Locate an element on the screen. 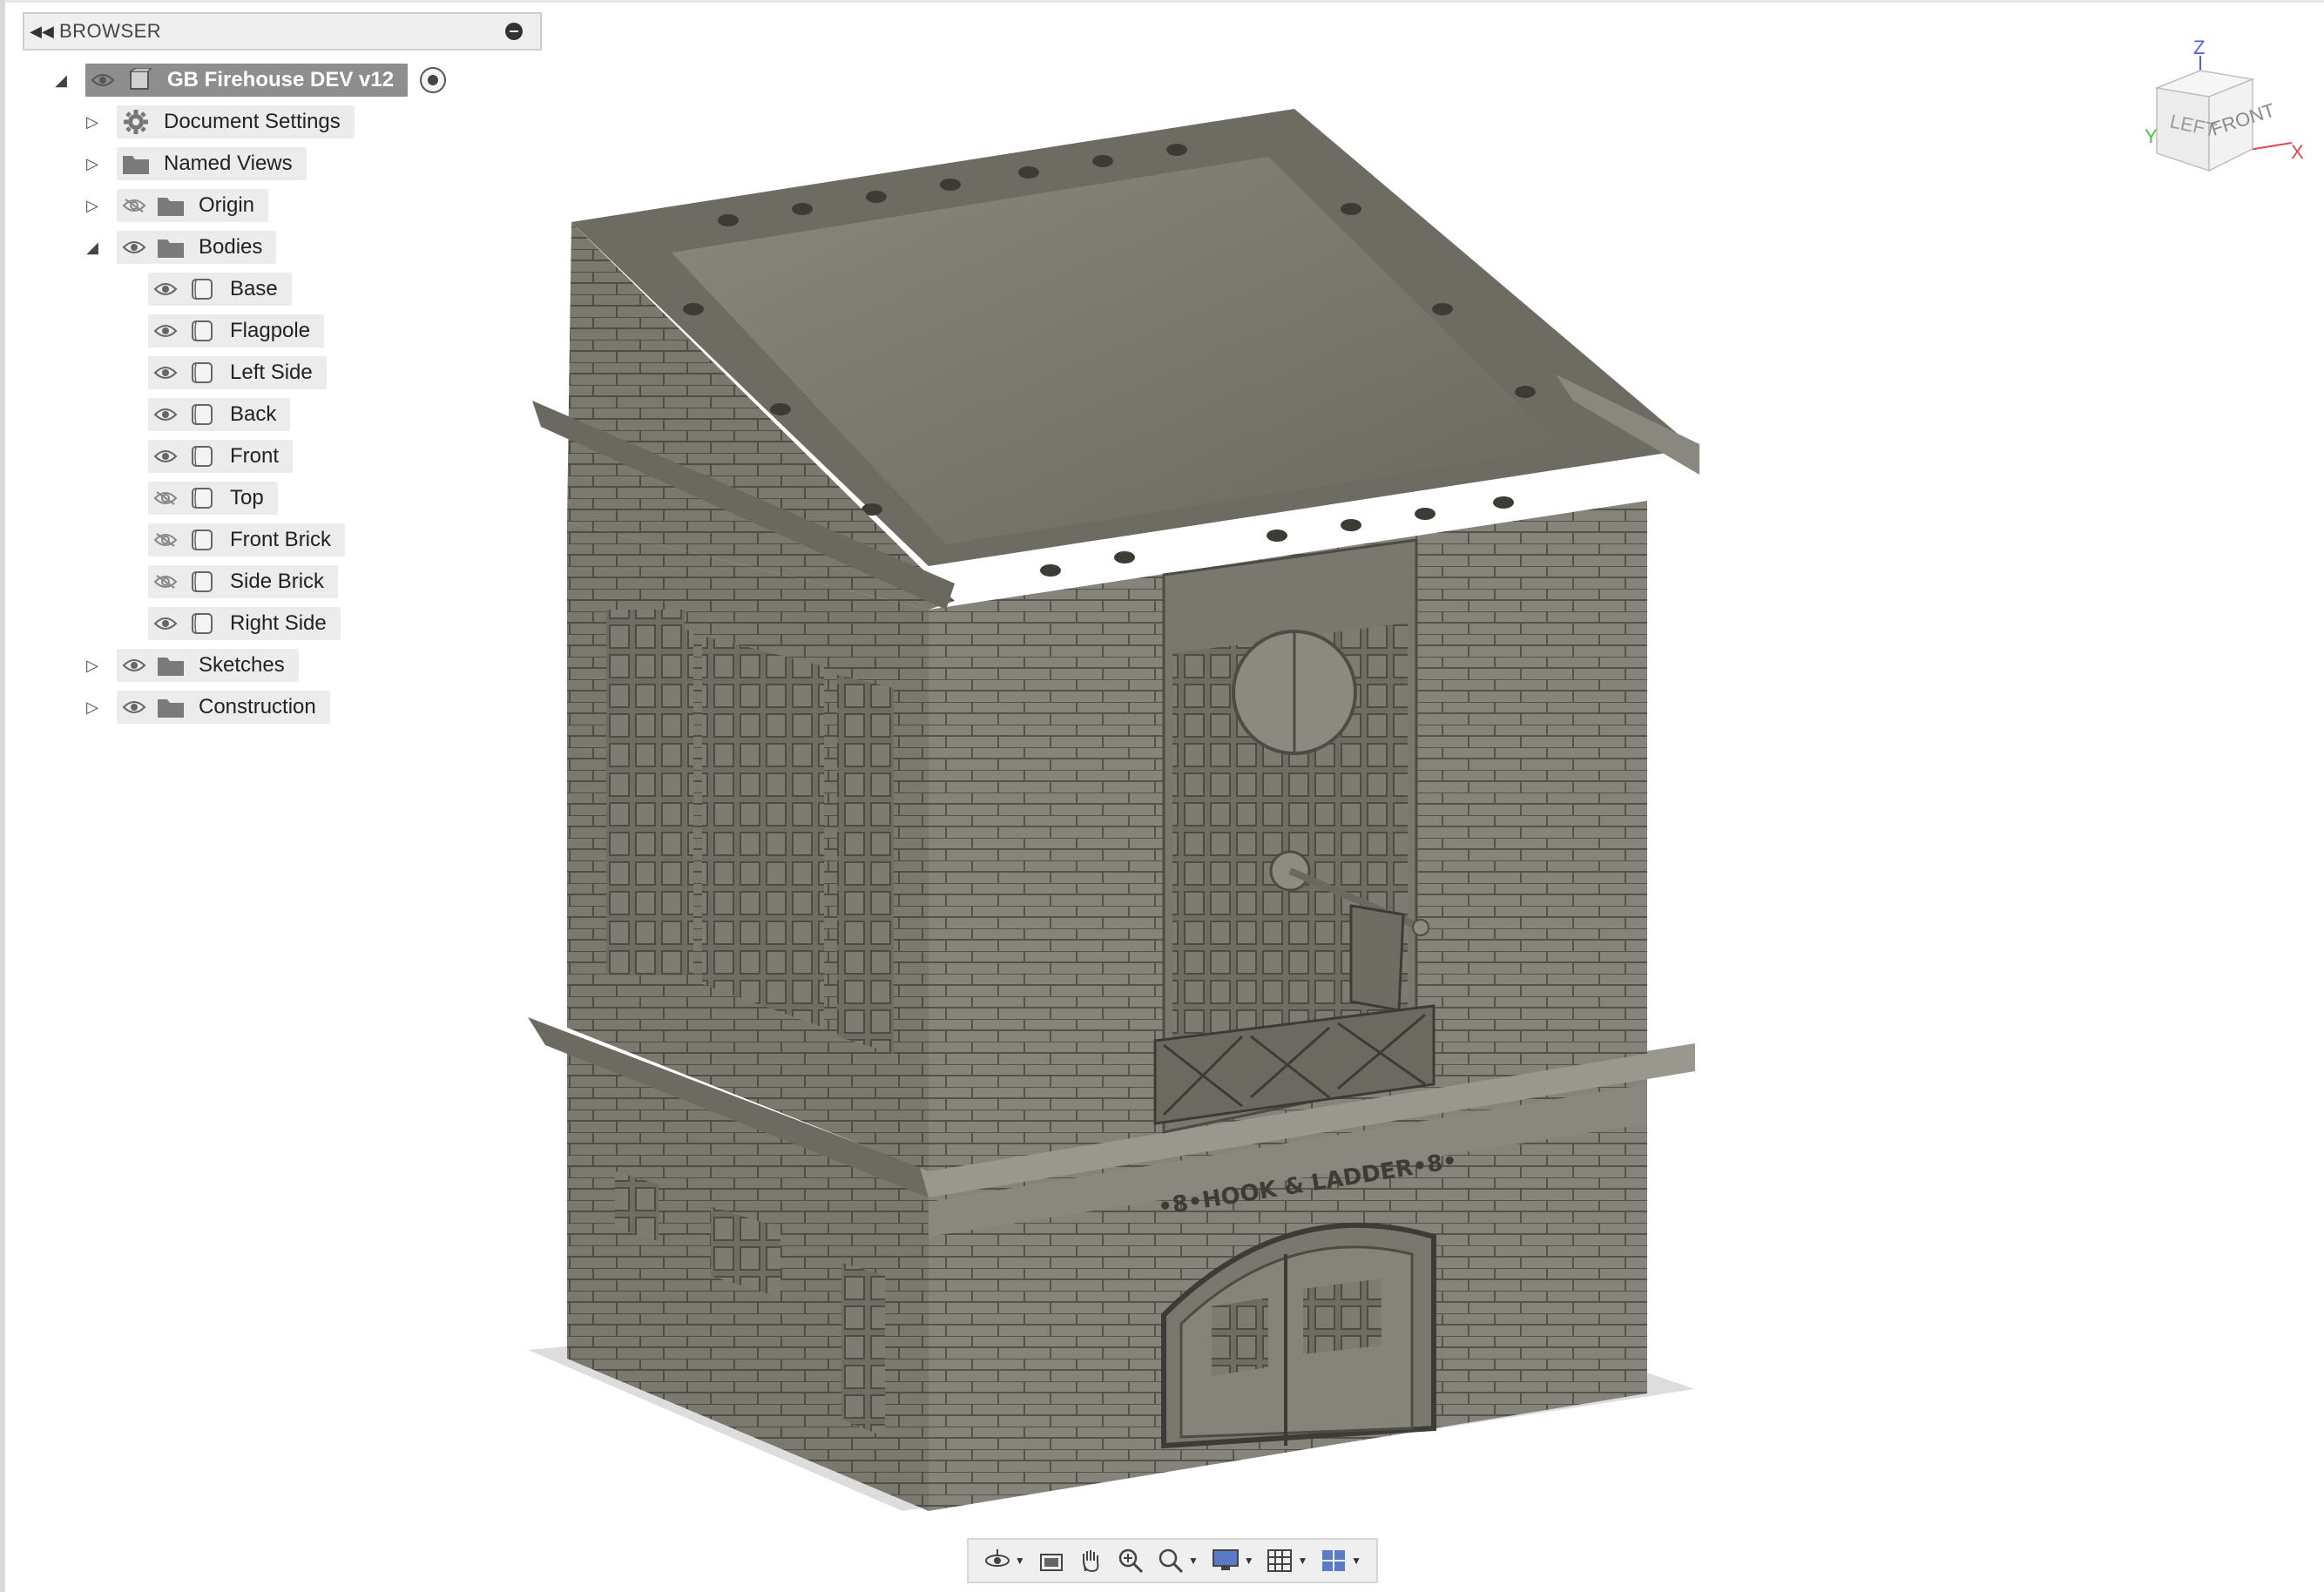 The image size is (2324, 1592). fit-icon: ▼ is located at coordinates (1178, 1560).